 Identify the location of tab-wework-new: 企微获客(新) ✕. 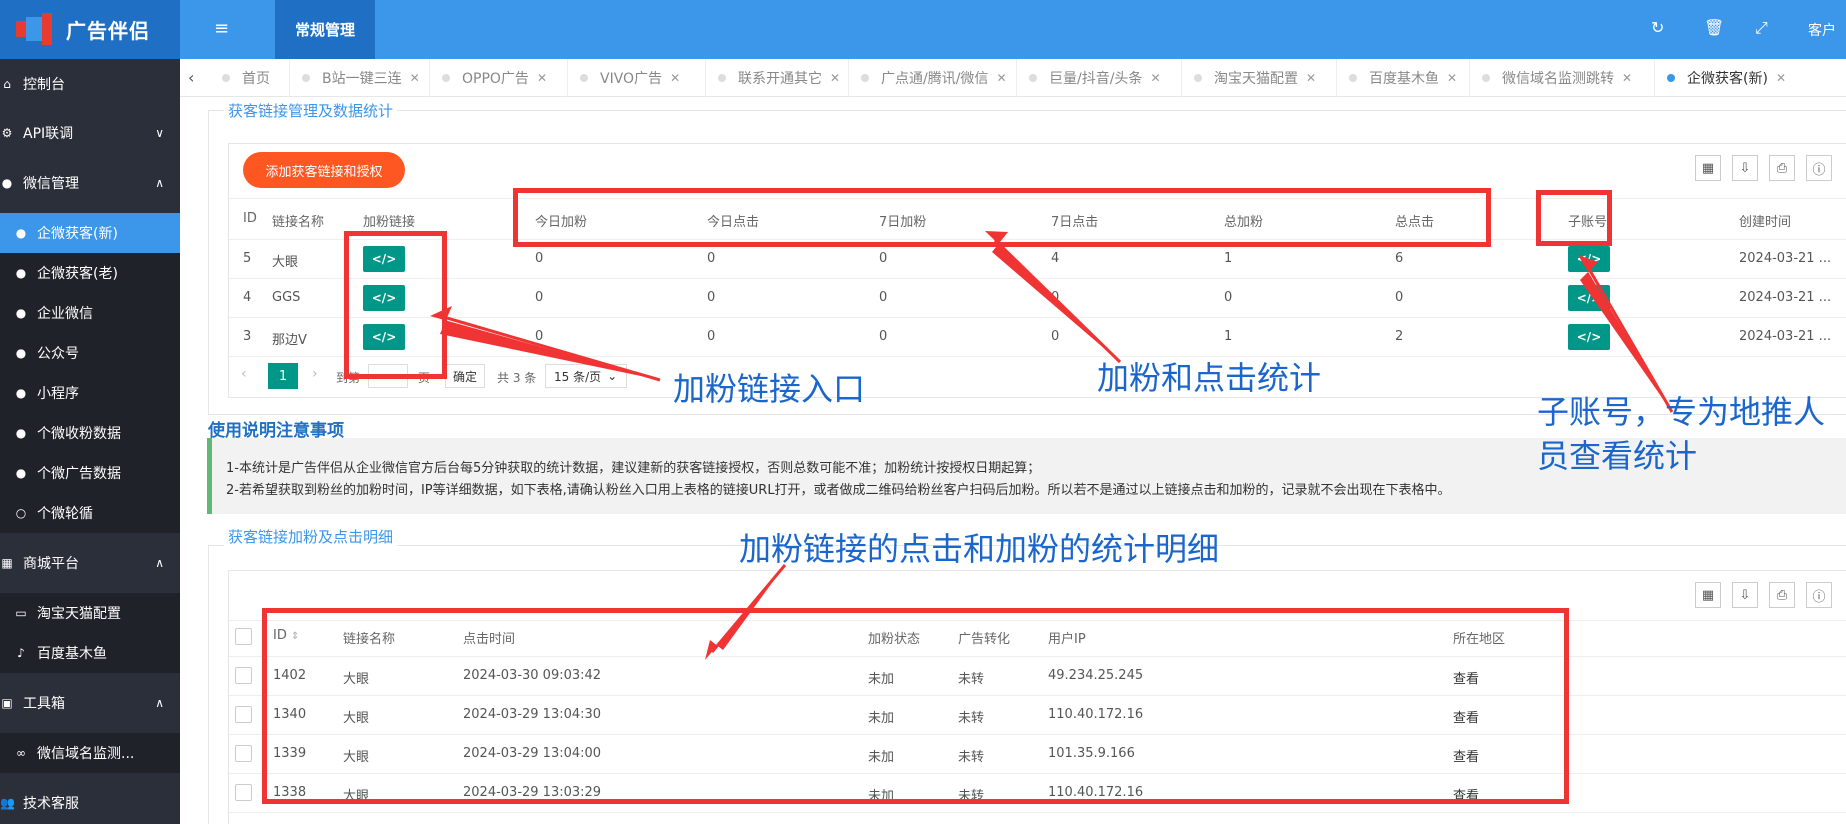
(1740, 78).